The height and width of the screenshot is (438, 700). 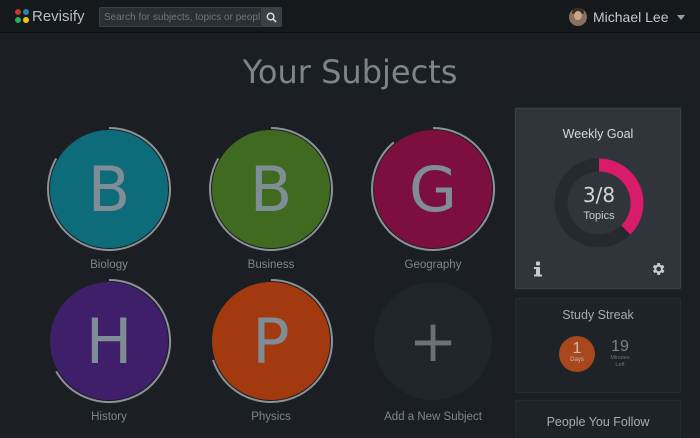 I want to click on search-input, so click(x=182, y=17).